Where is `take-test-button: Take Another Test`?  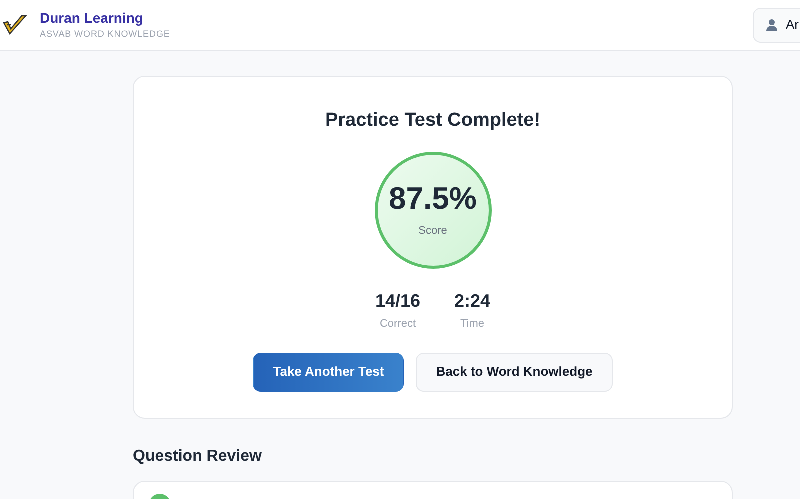 take-test-button: Take Another Test is located at coordinates (328, 372).